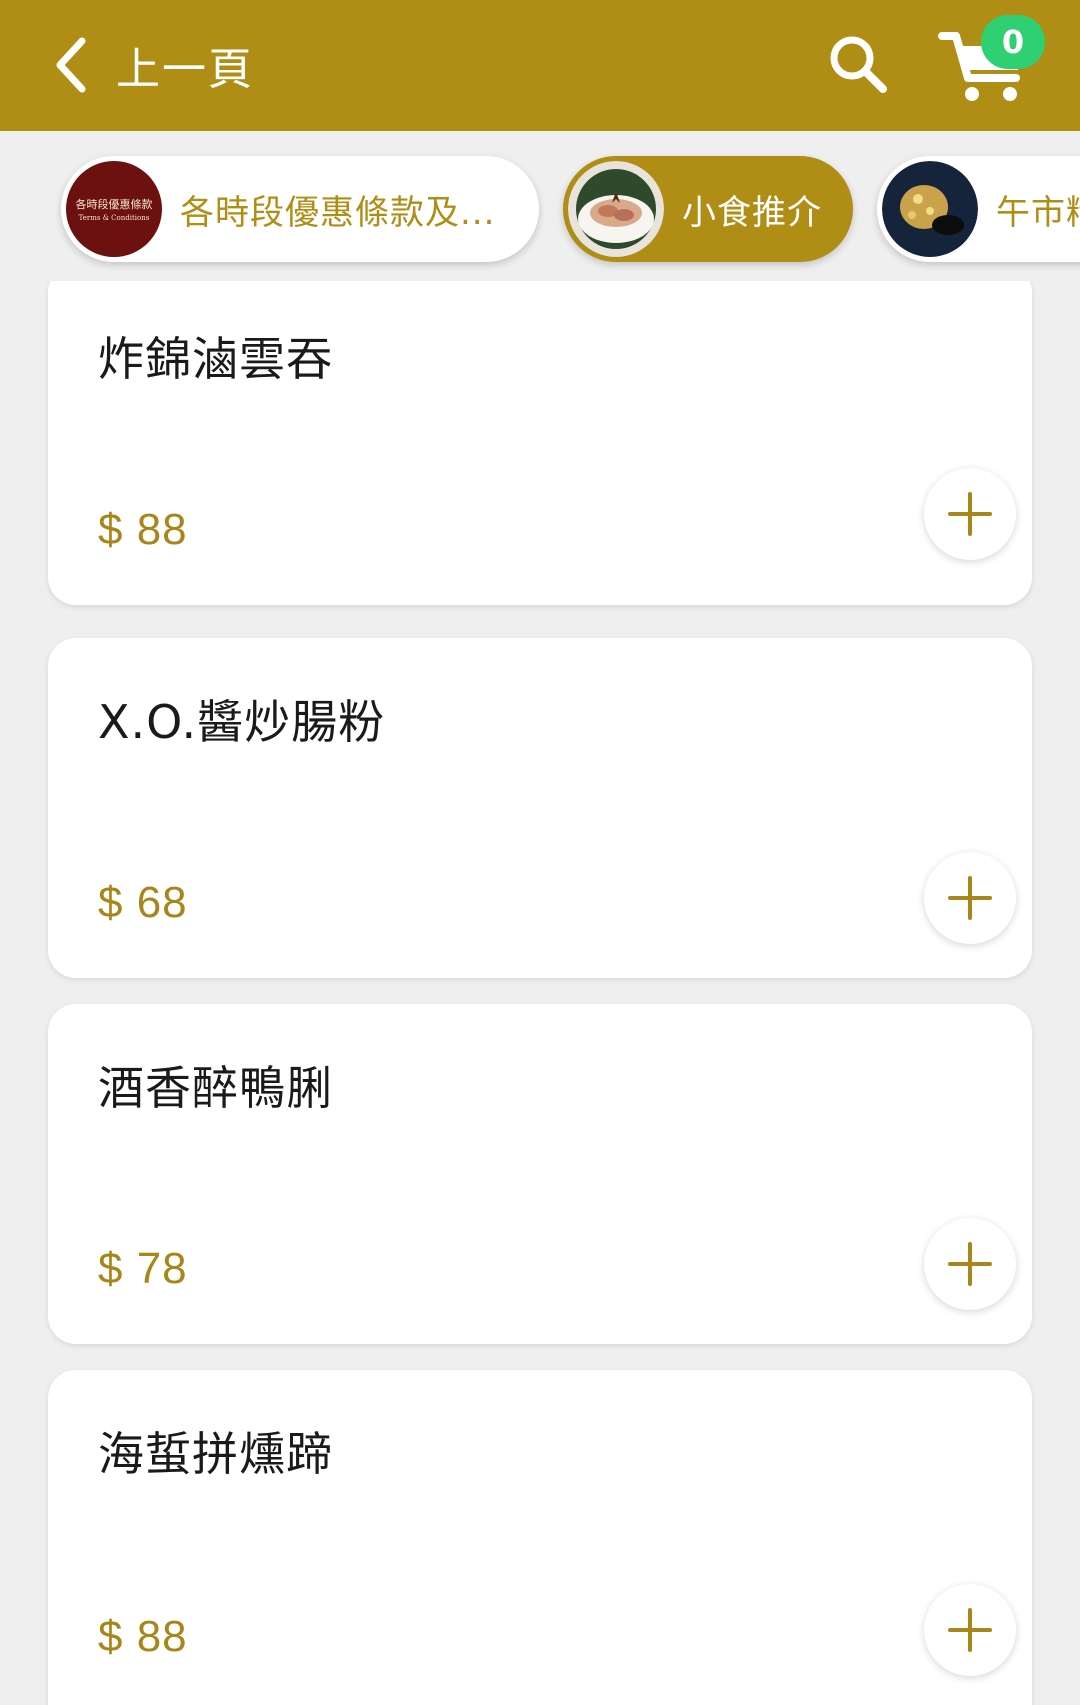 Image resolution: width=1080 pixels, height=1705 pixels. I want to click on terms-thumbnail-text: 各時段優惠條款, so click(114, 204).